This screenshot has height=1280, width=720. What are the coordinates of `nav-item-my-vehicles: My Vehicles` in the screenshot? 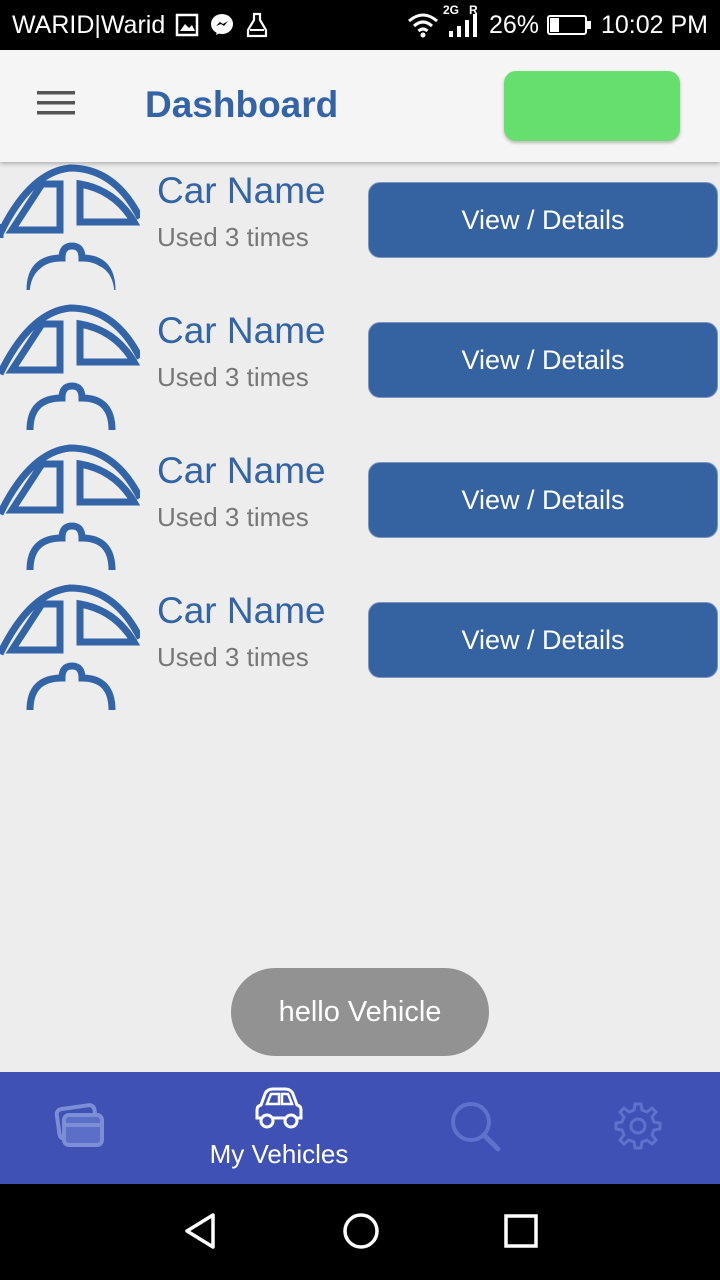 It's located at (279, 1128).